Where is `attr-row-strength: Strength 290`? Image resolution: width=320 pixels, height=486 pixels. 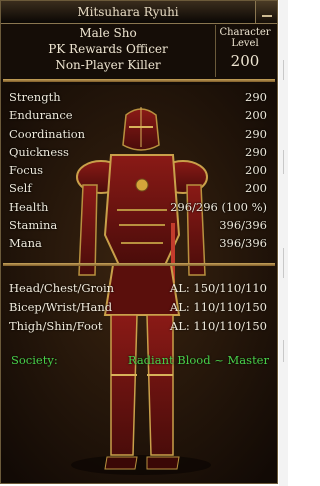
attr-row-strength: Strength 290 is located at coordinates (138, 97).